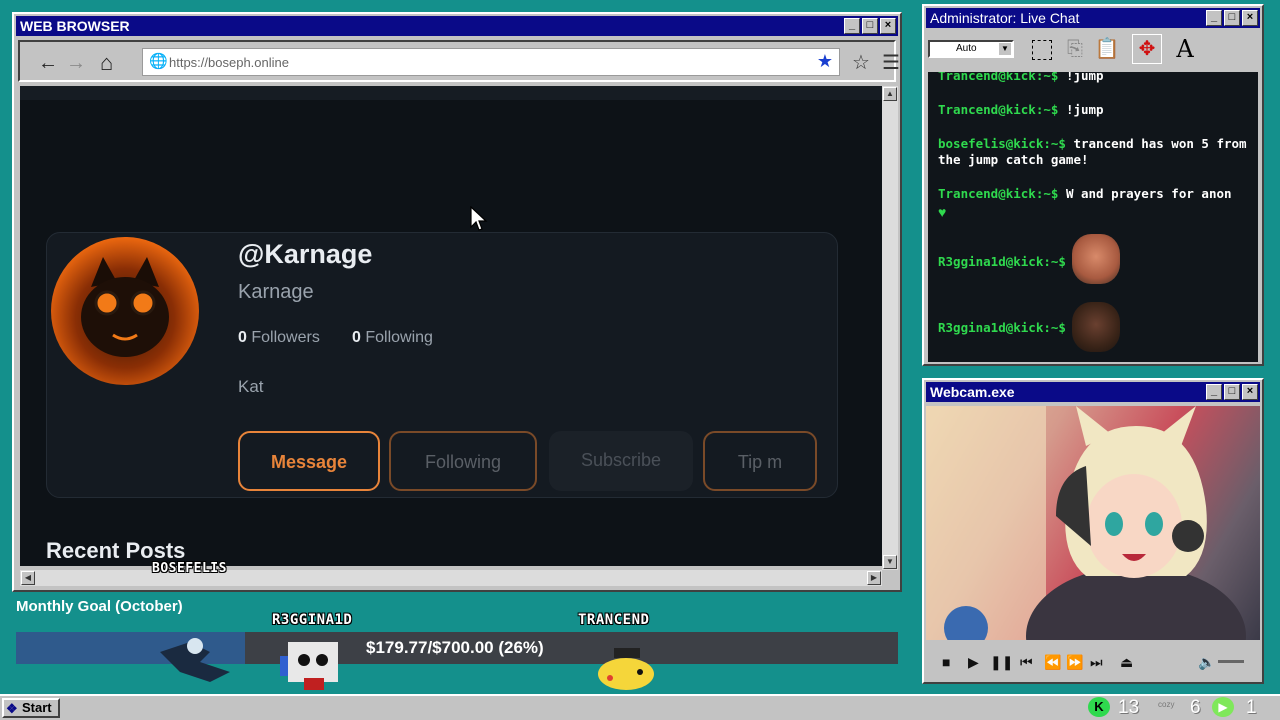 The width and height of the screenshot is (1280, 720). What do you see at coordinates (99, 606) in the screenshot?
I see `goal-title: Monthly Goal (October)` at bounding box center [99, 606].